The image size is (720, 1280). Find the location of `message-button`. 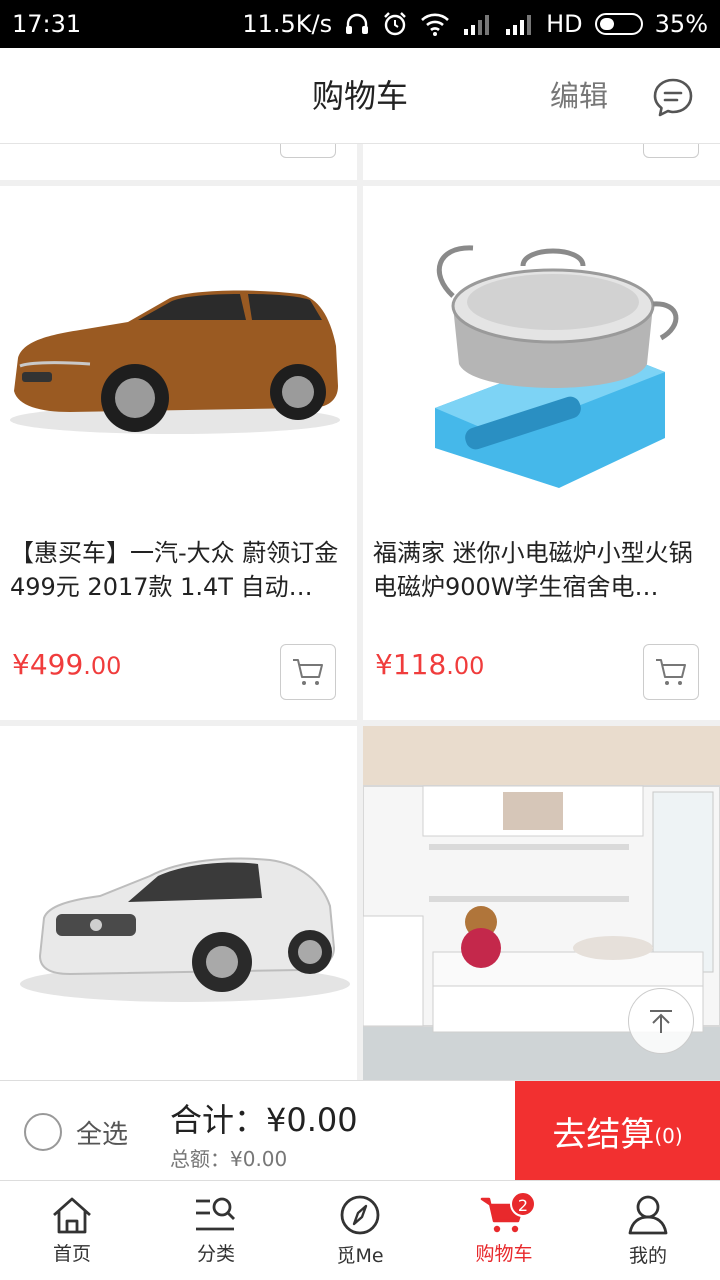

message-button is located at coordinates (673, 97).